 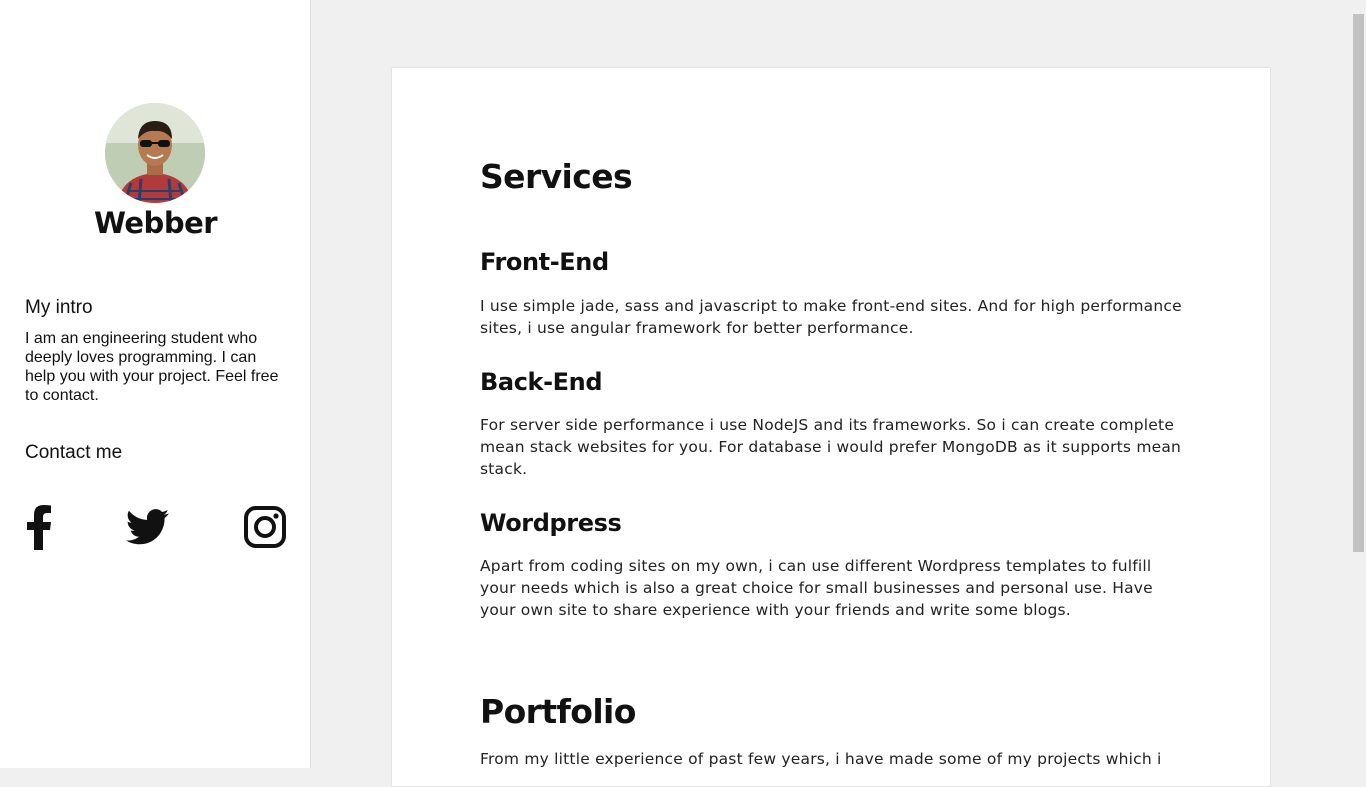 I want to click on portfolio-heading: Portfolio, so click(x=558, y=711).